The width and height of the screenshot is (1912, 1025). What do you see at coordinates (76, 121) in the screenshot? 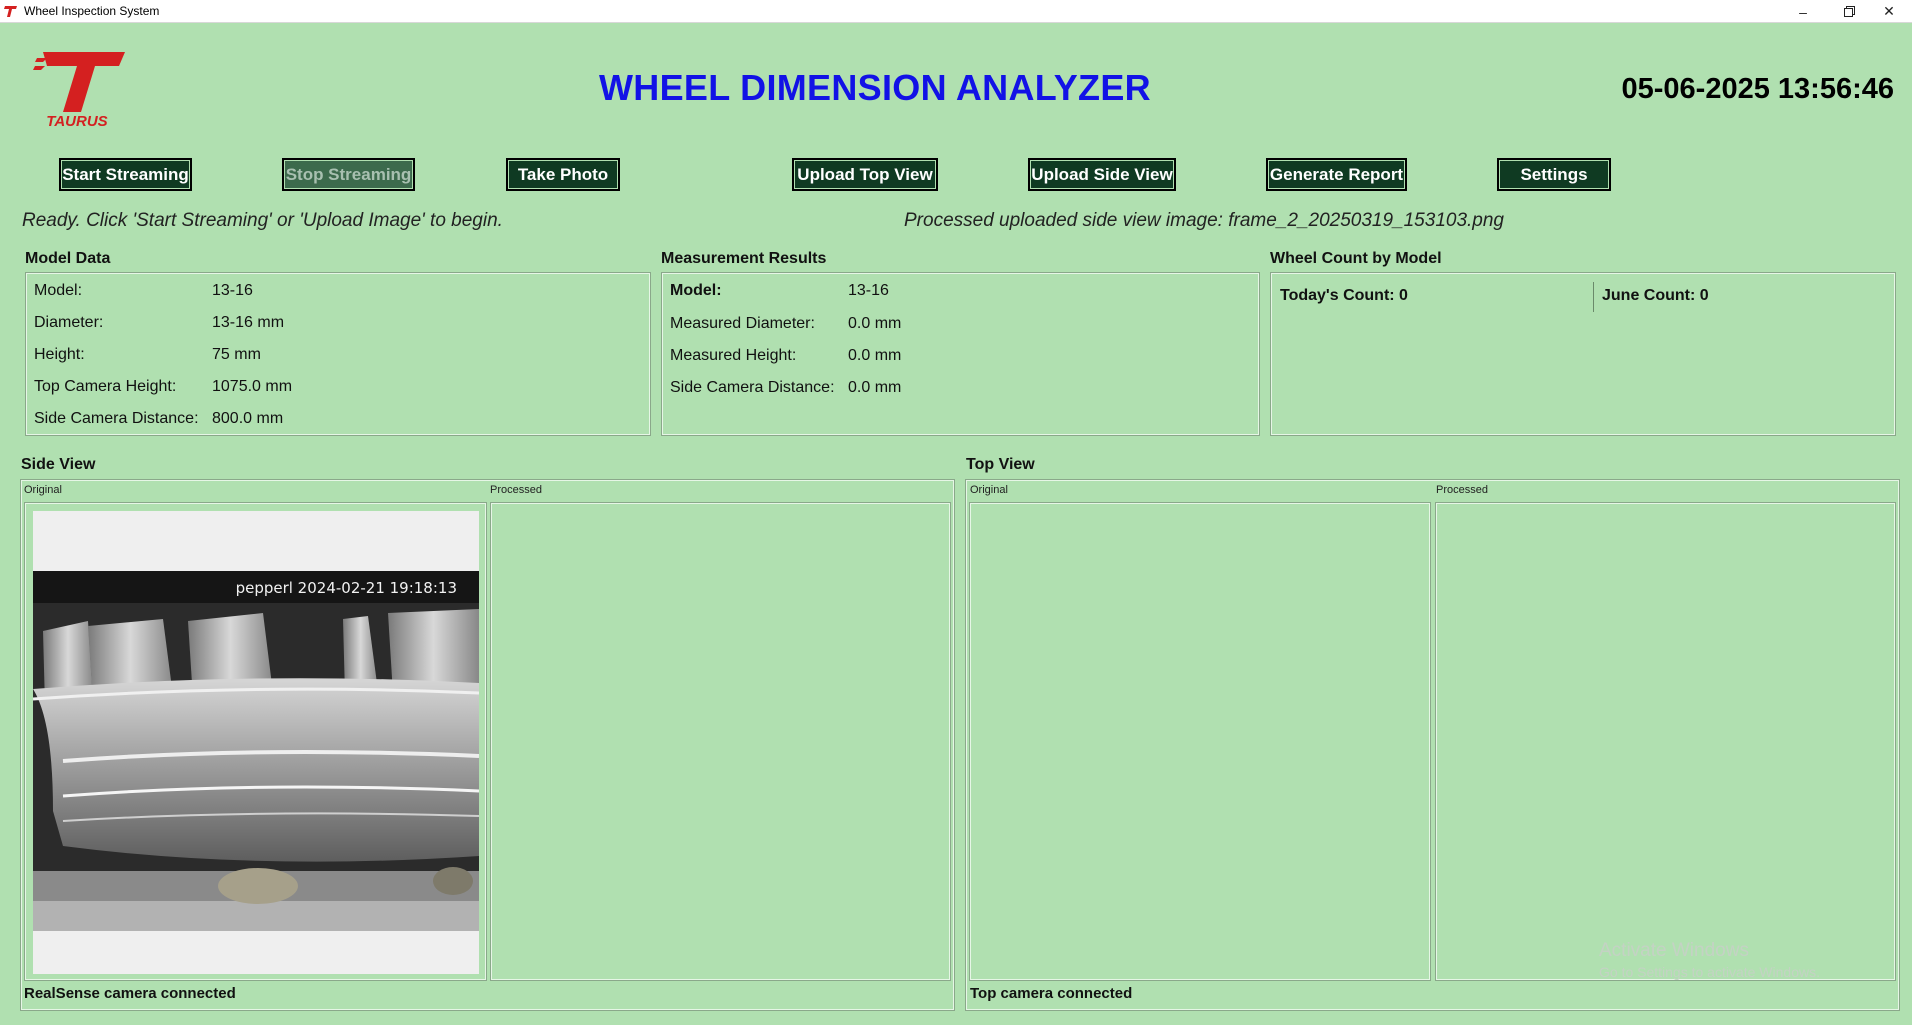
I see `svg-text: TAURUS` at bounding box center [76, 121].